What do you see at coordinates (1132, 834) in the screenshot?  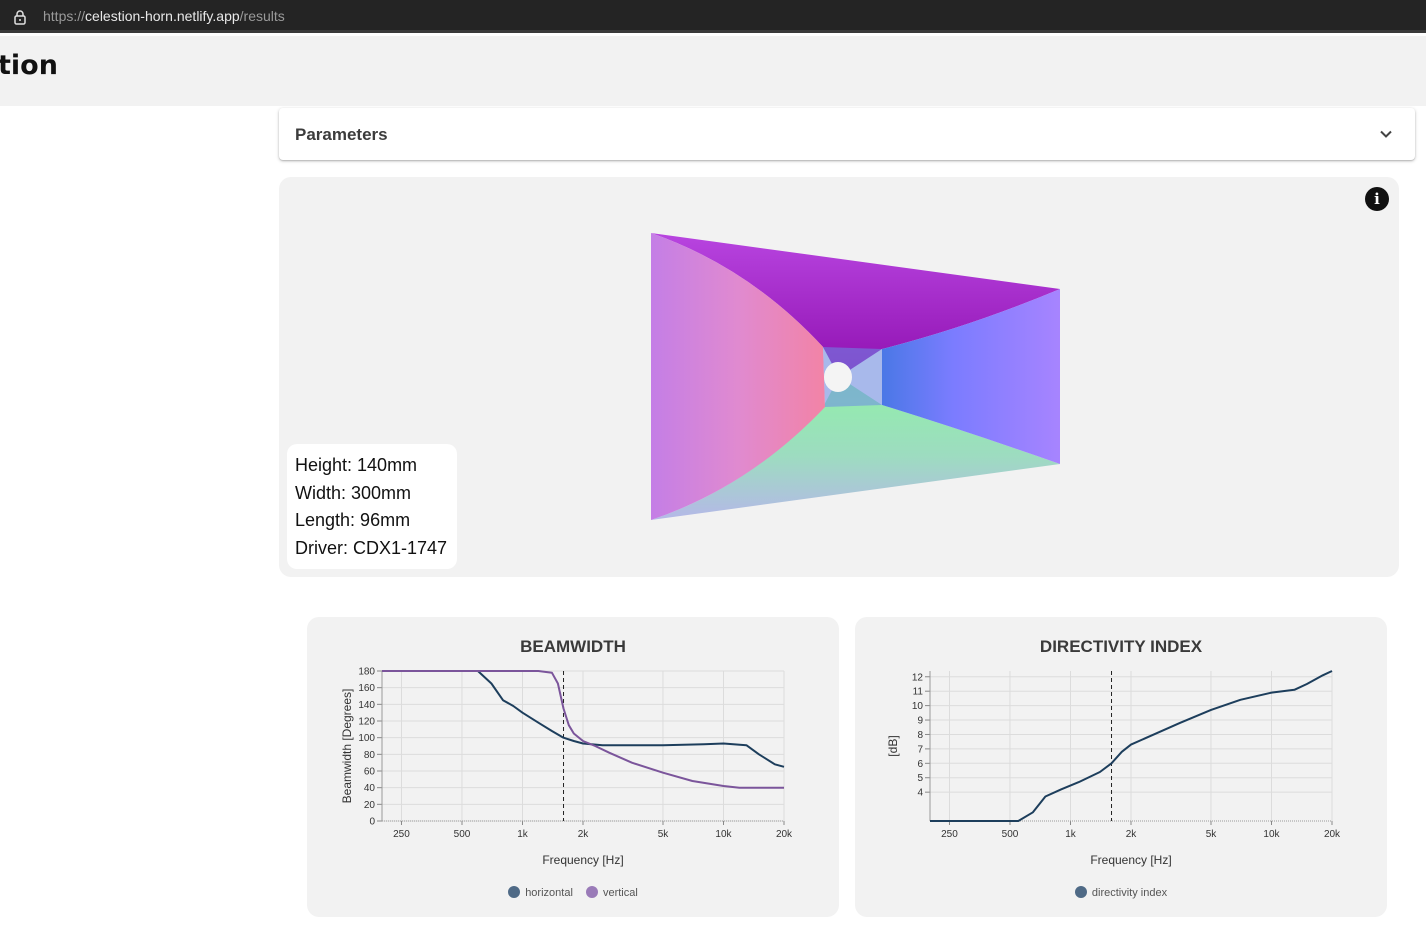 I see `directivity-x-tick-label: 2k` at bounding box center [1132, 834].